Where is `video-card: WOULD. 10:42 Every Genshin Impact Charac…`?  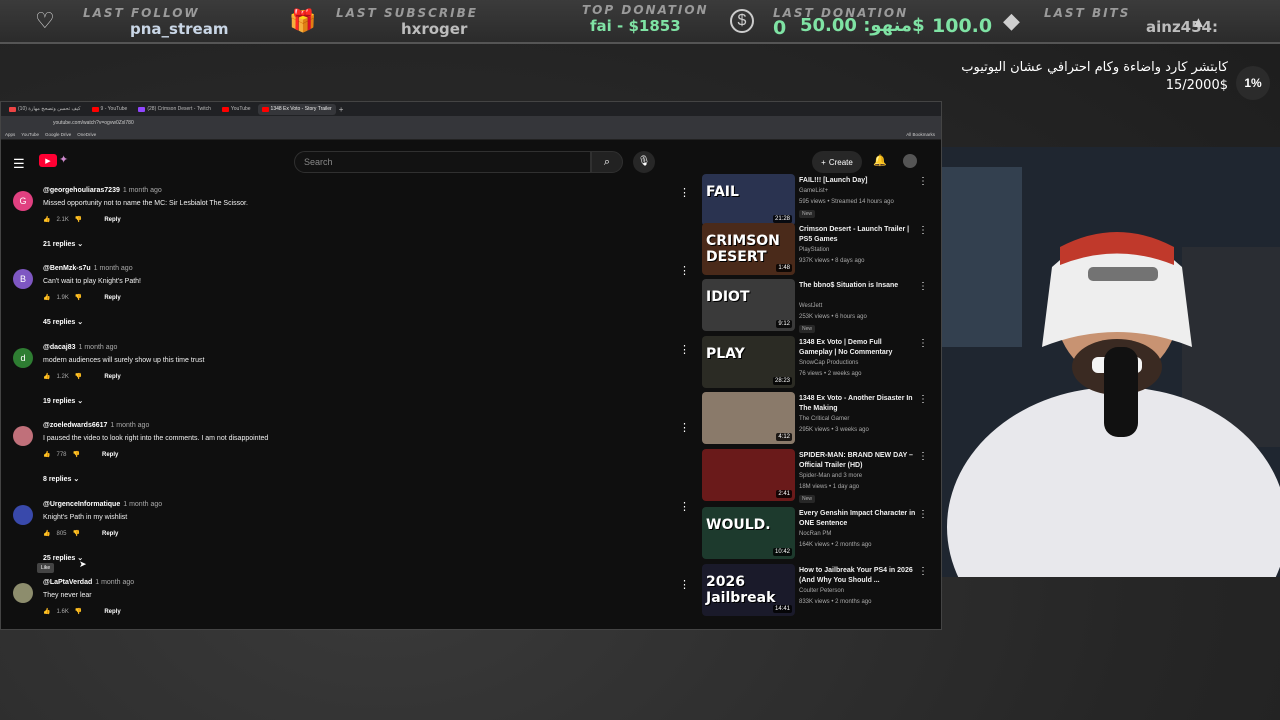 video-card: WOULD. 10:42 Every Genshin Impact Charac… is located at coordinates (821, 535).